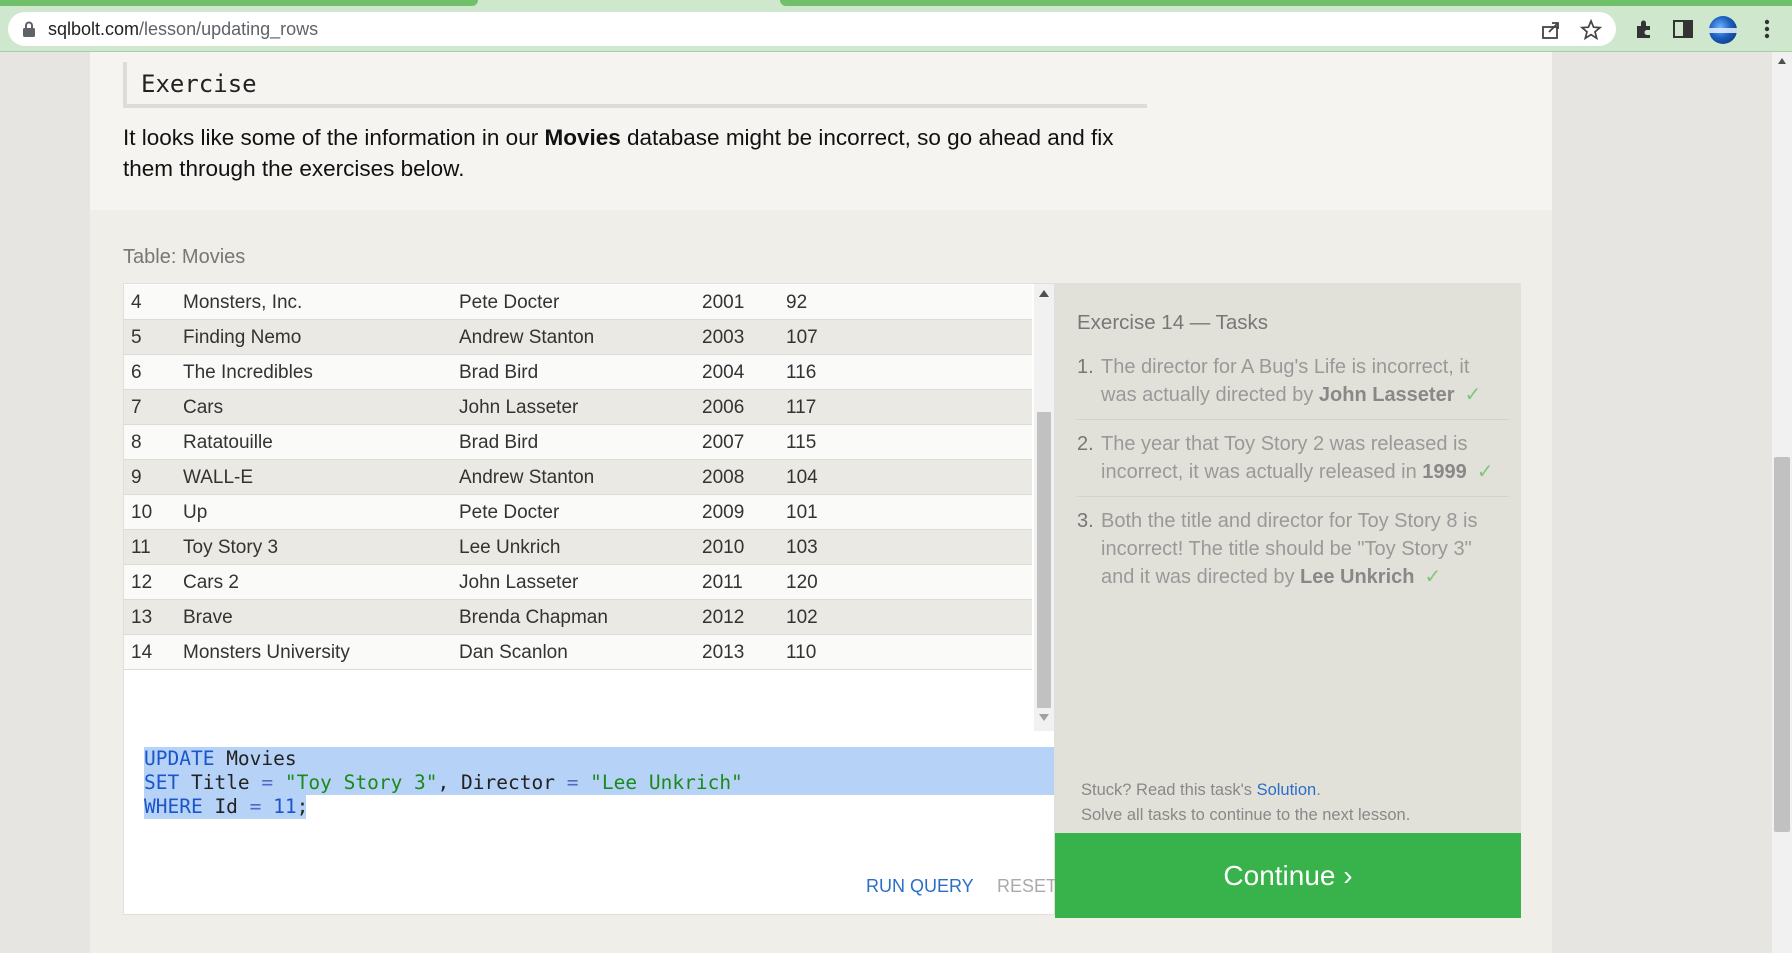 This screenshot has width=1792, height=953. Describe the element at coordinates (162, 782) in the screenshot. I see `keyword-set: SET` at that location.